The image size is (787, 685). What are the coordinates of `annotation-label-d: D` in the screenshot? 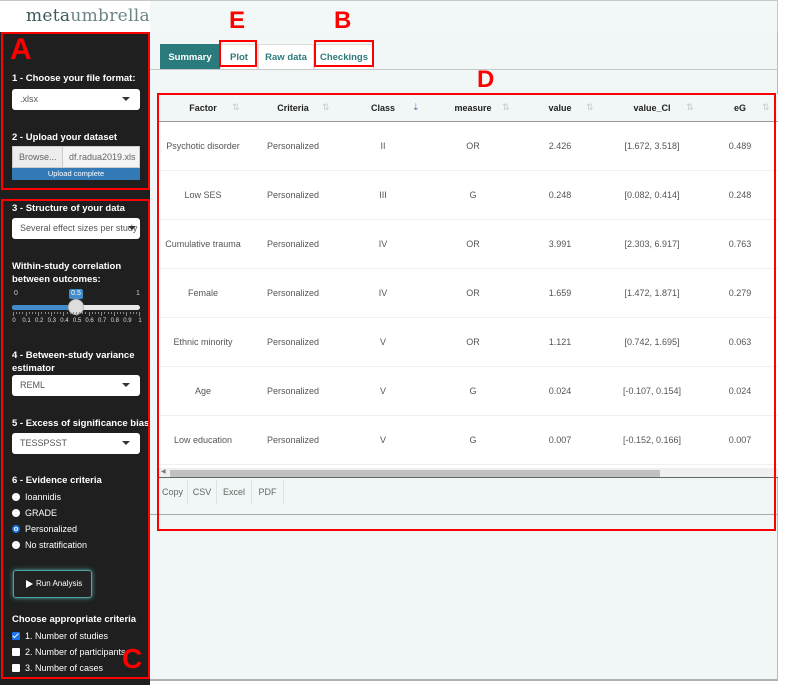 It's located at (486, 79).